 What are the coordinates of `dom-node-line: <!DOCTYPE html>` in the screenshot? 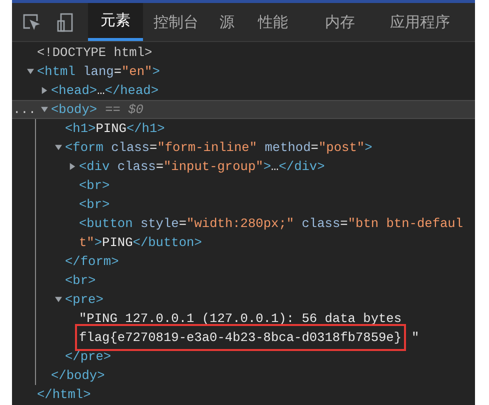 It's located at (94, 52).